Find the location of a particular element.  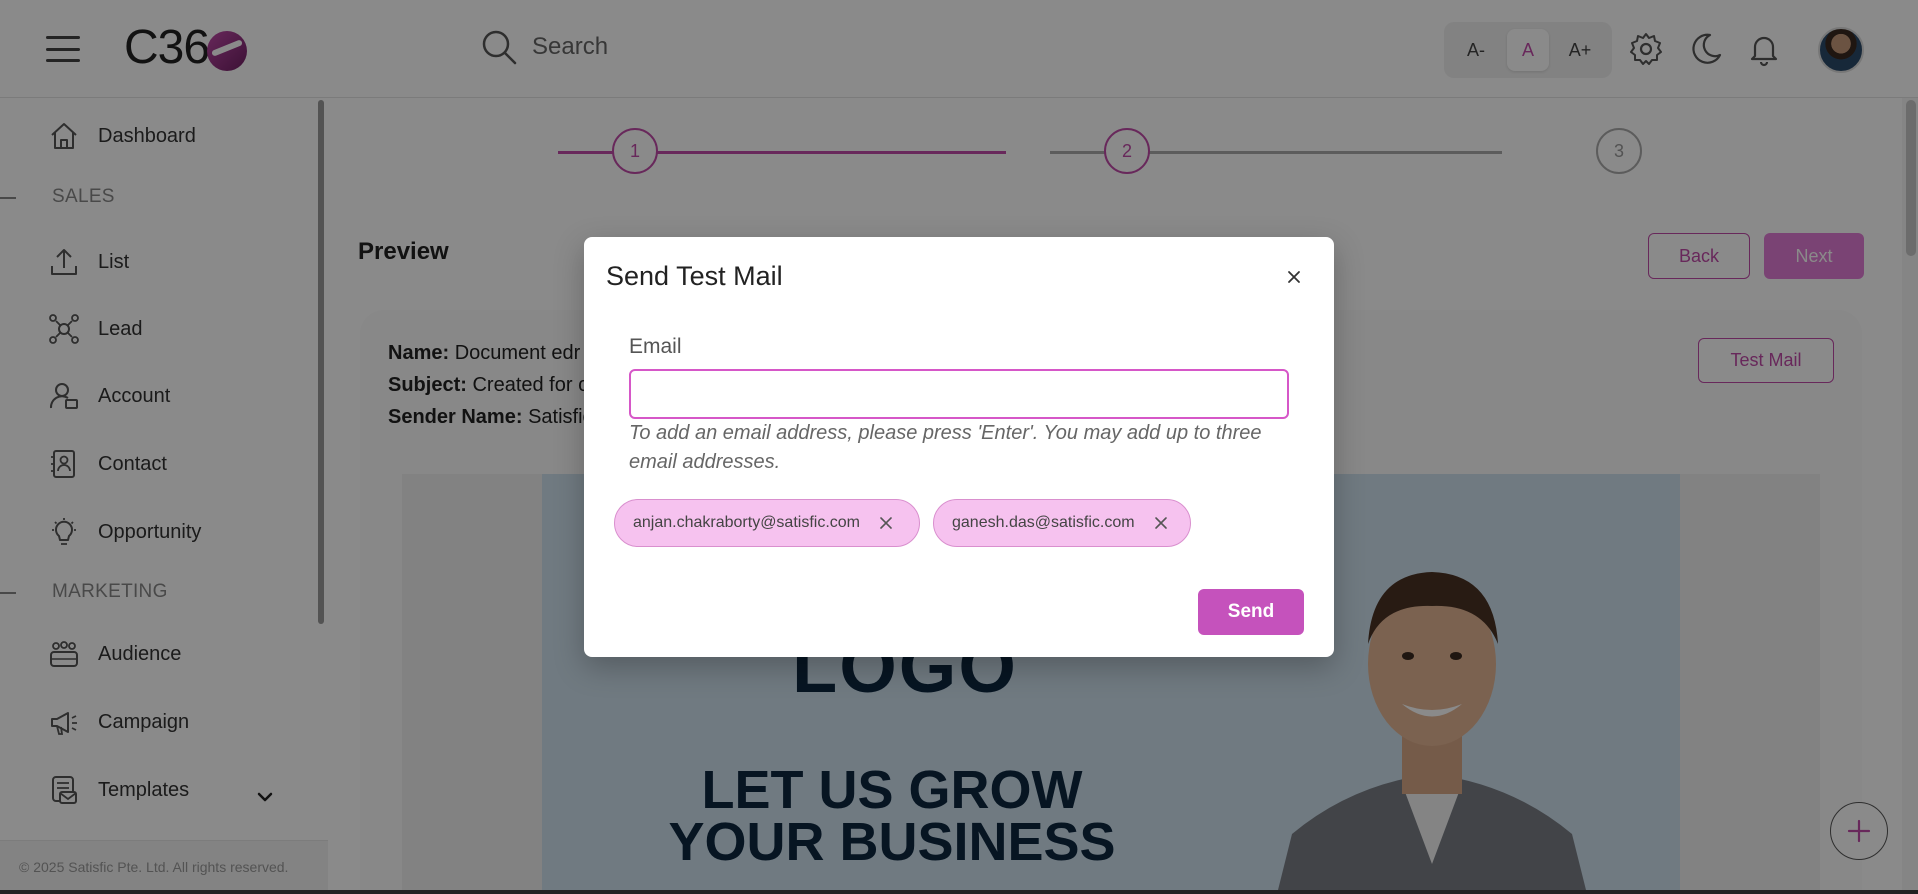

bottom-edge-bar is located at coordinates (959, 892).